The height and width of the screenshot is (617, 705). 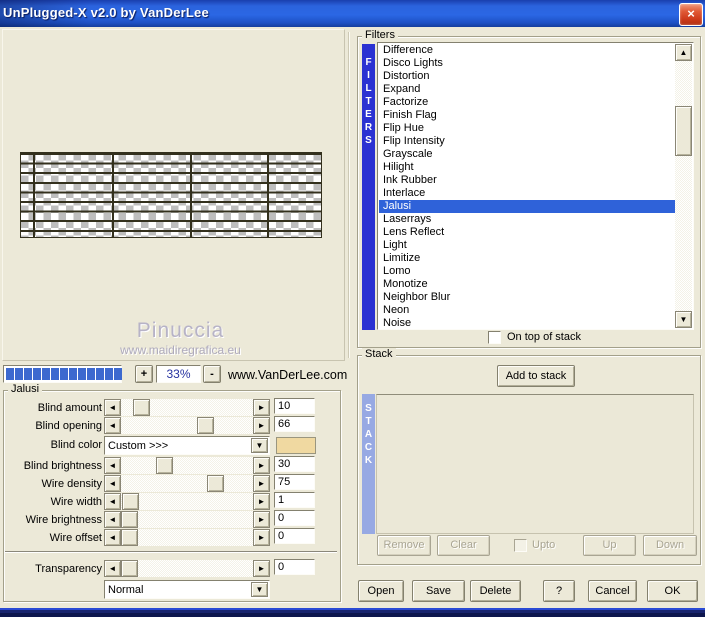 I want to click on watermark-url: www.maidiregrafica.eu, so click(x=180, y=350).